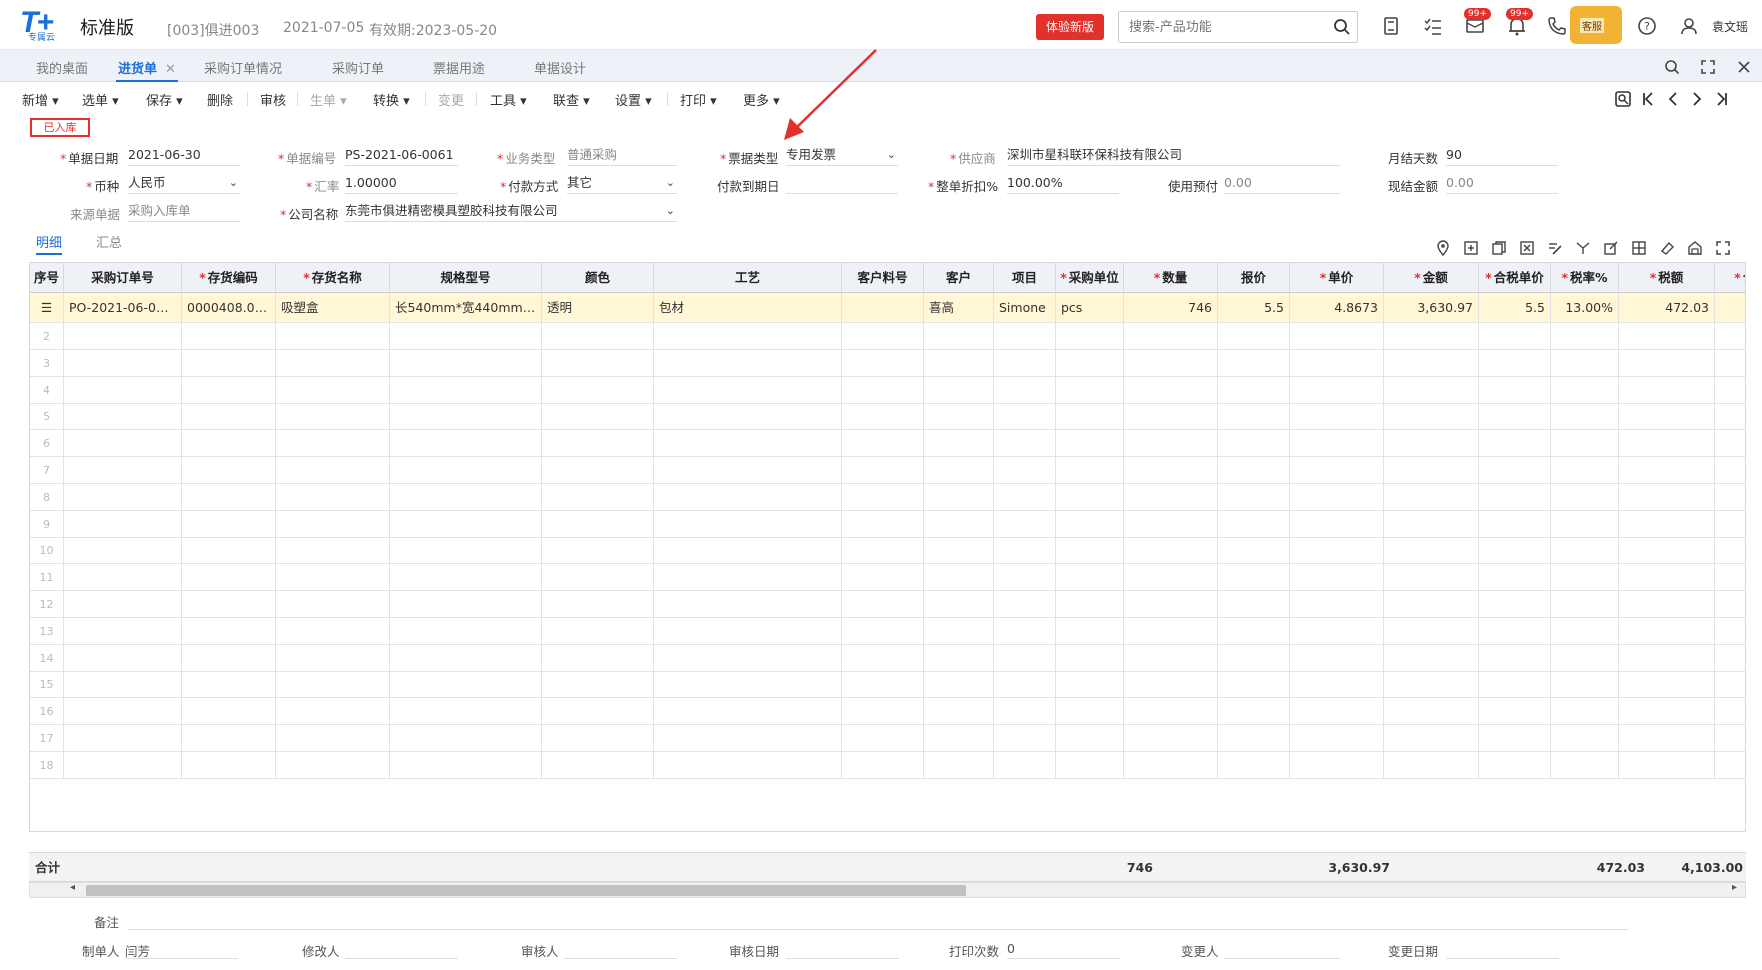  Describe the element at coordinates (622, 184) in the screenshot. I see `pay-method-select: 其它 ⌄` at that location.